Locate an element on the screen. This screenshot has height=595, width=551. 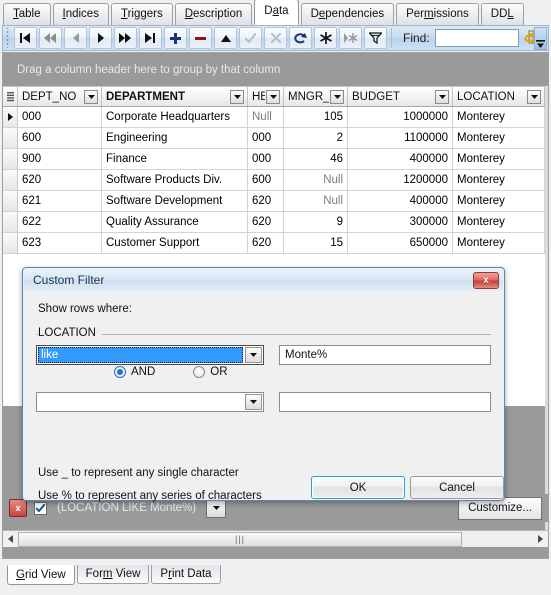
scroll-right-button is located at coordinates (540, 539).